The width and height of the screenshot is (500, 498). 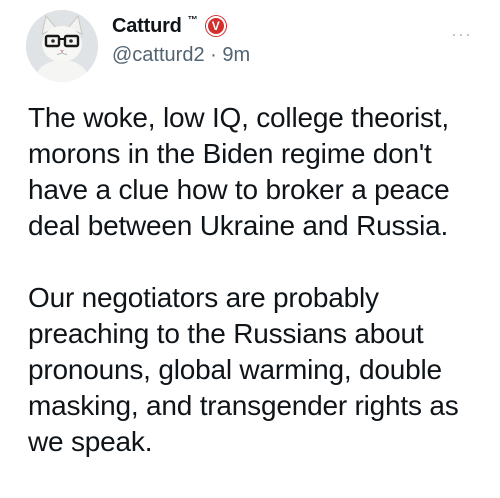 I want to click on cat-avatar-icon, so click(x=62, y=46).